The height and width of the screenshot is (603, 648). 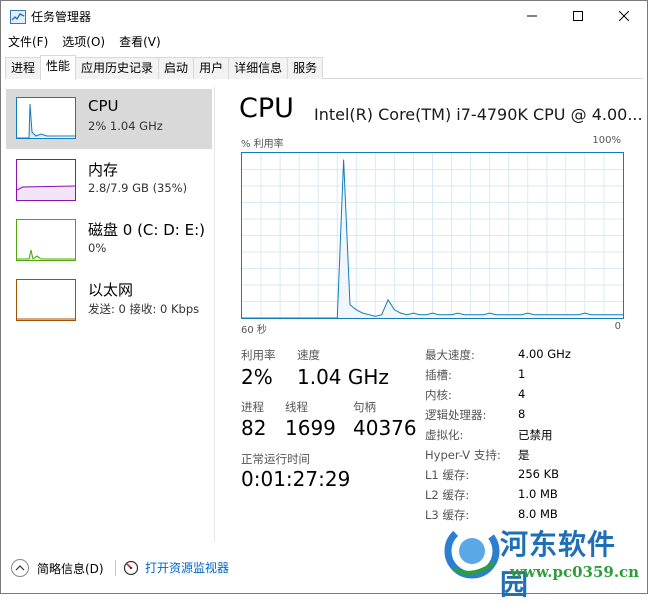 I want to click on resource-monitor-icon, so click(x=131, y=567).